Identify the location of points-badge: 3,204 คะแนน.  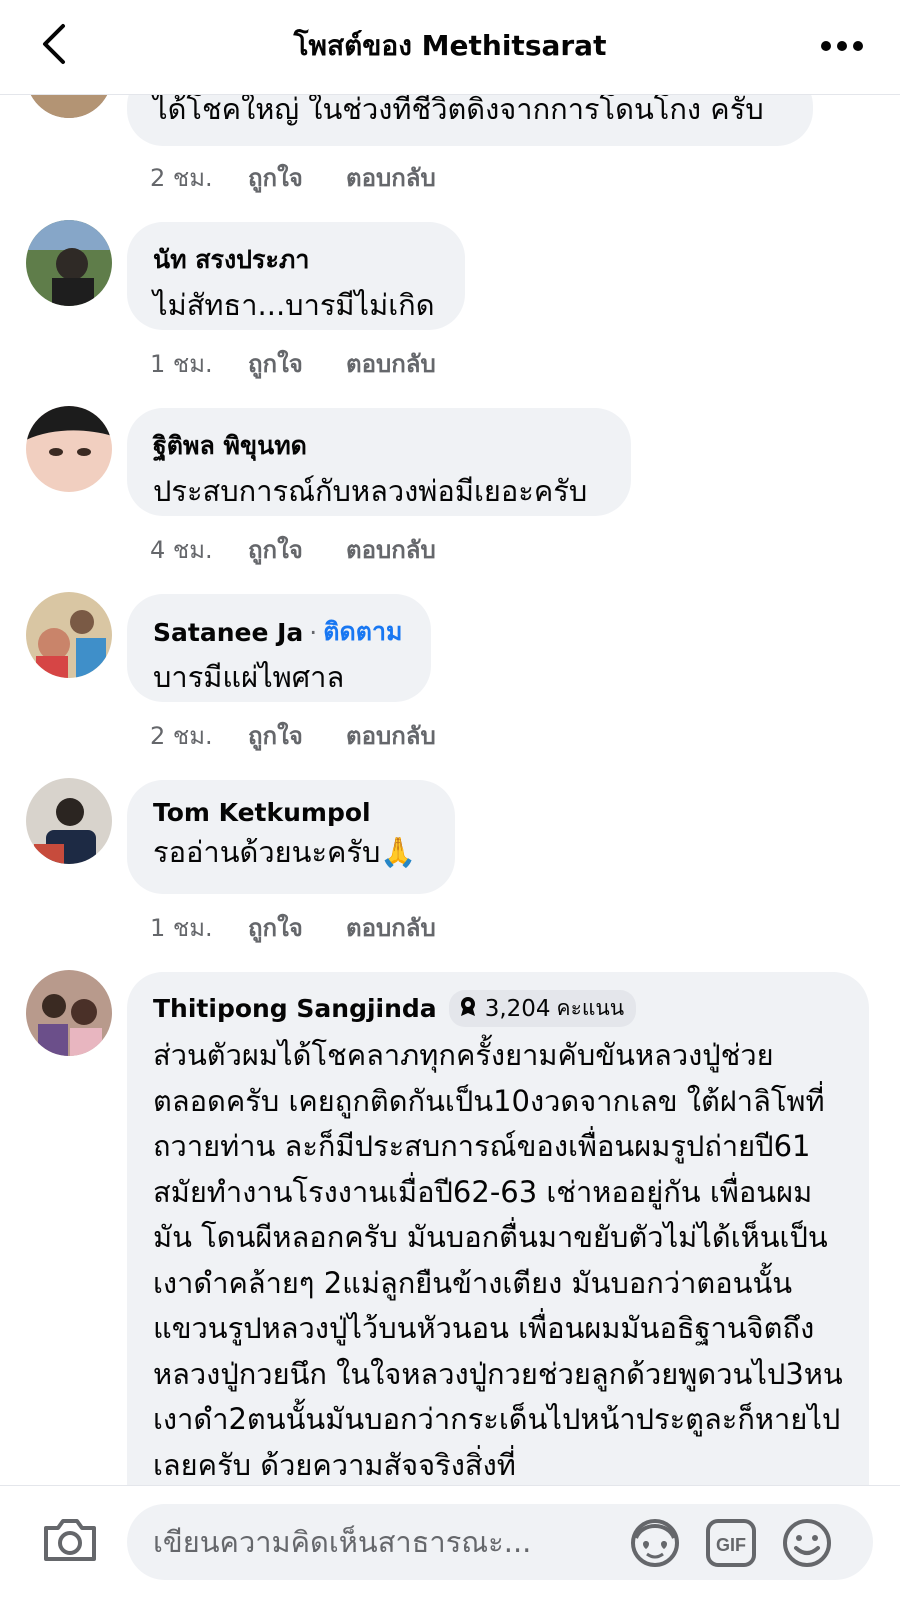
(542, 1008).